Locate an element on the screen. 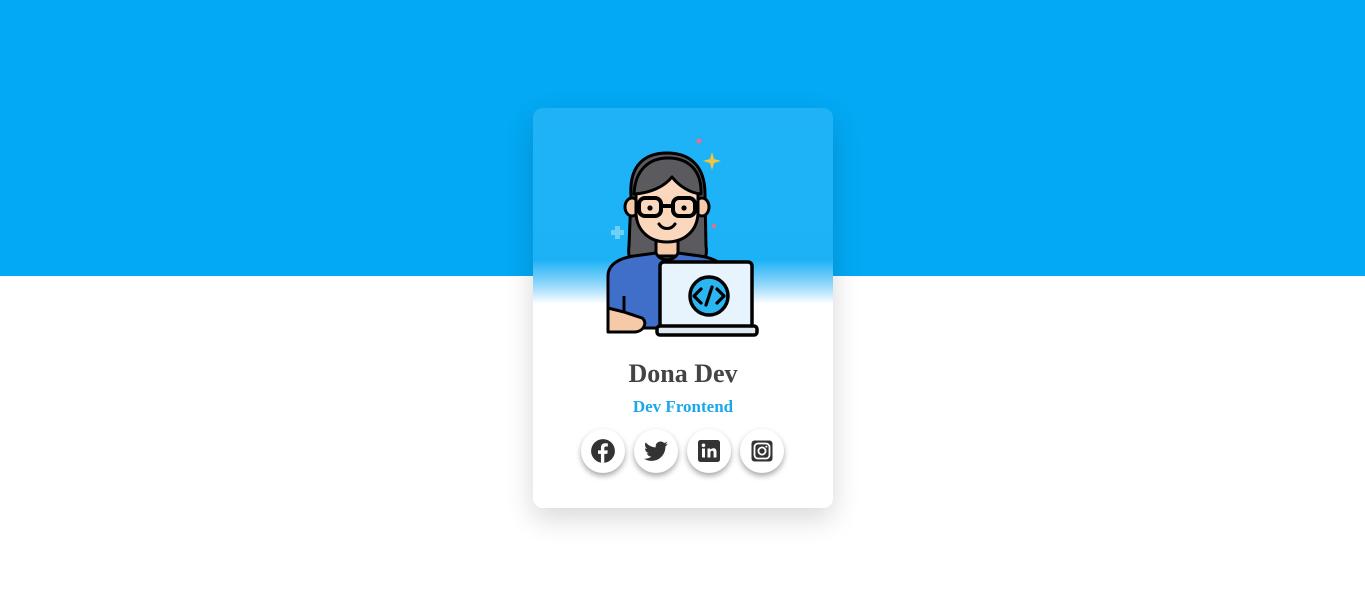 The height and width of the screenshot is (615, 1365). facebook-button is located at coordinates (603, 451).